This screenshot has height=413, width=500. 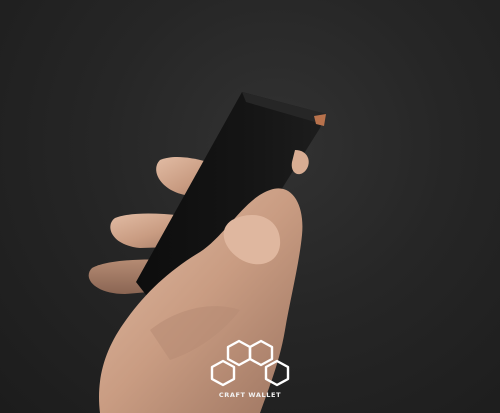 I want to click on thumb, so click(x=300, y=162).